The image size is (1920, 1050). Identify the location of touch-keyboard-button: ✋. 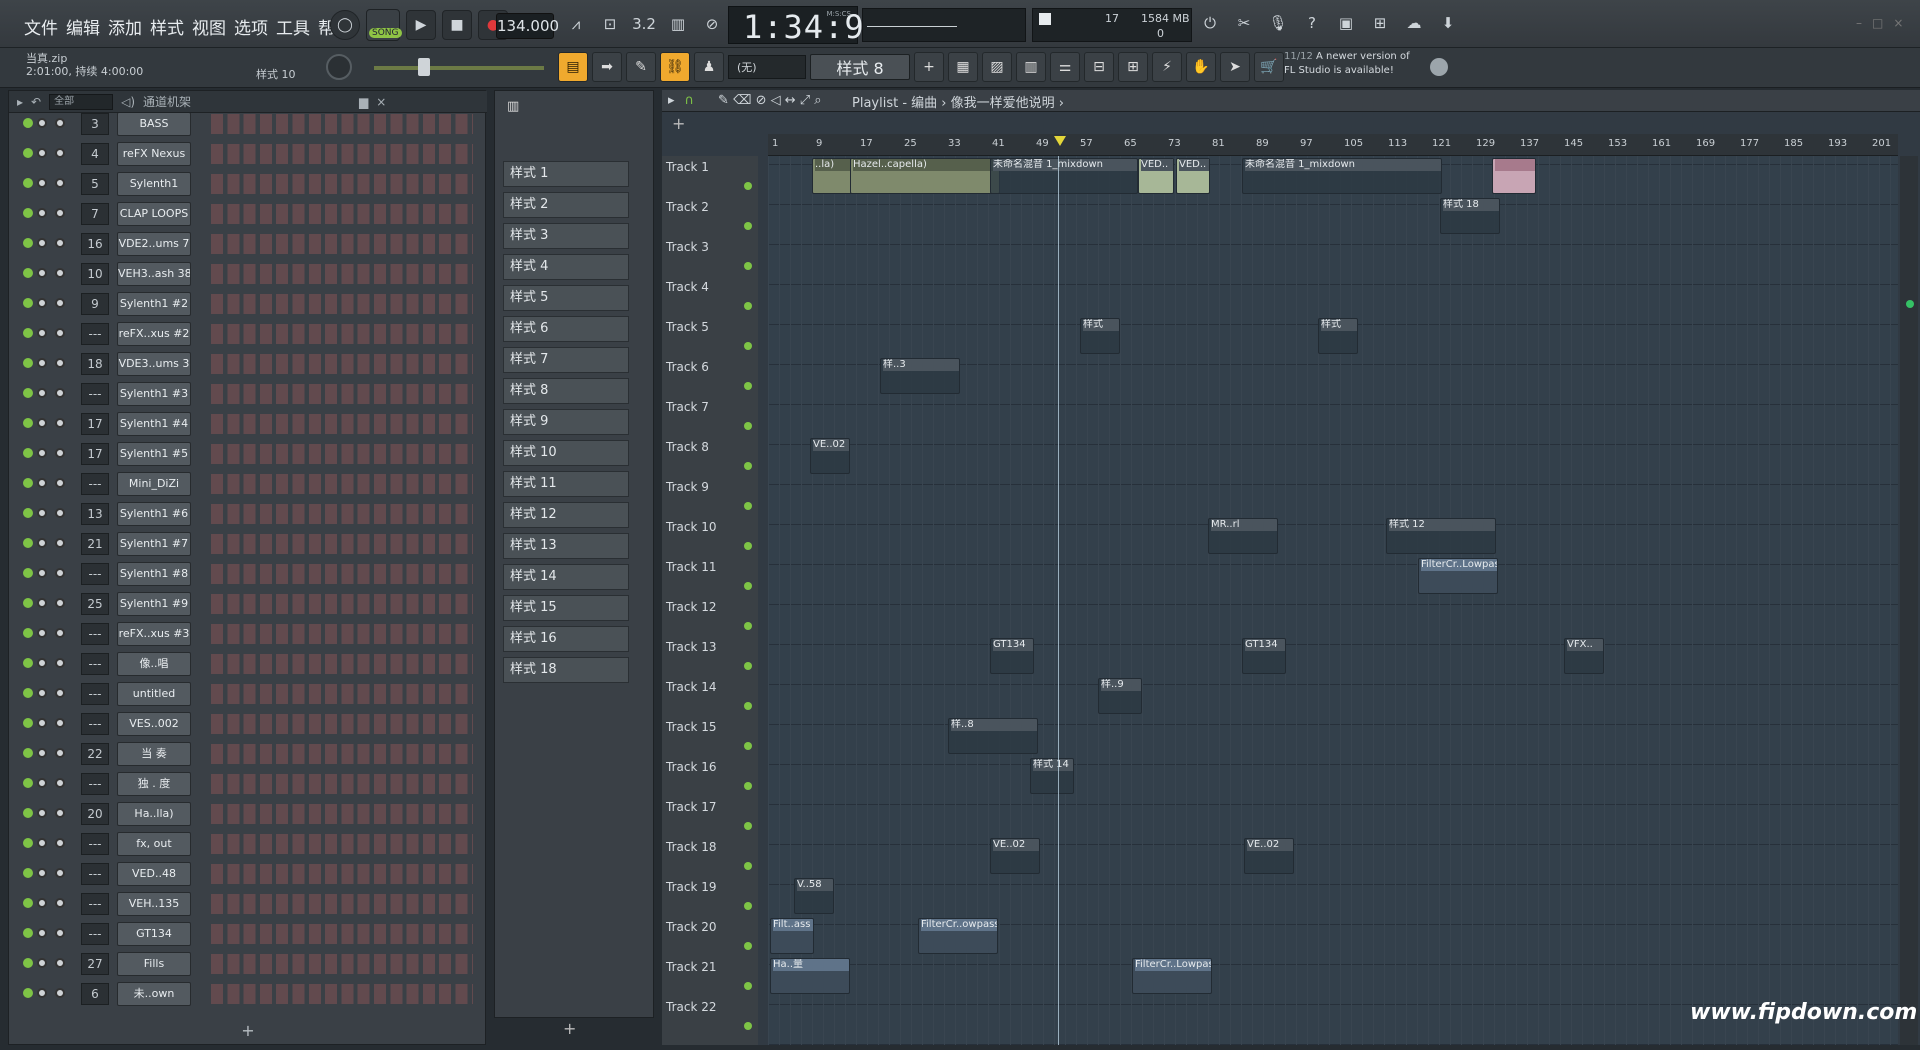
(1201, 67).